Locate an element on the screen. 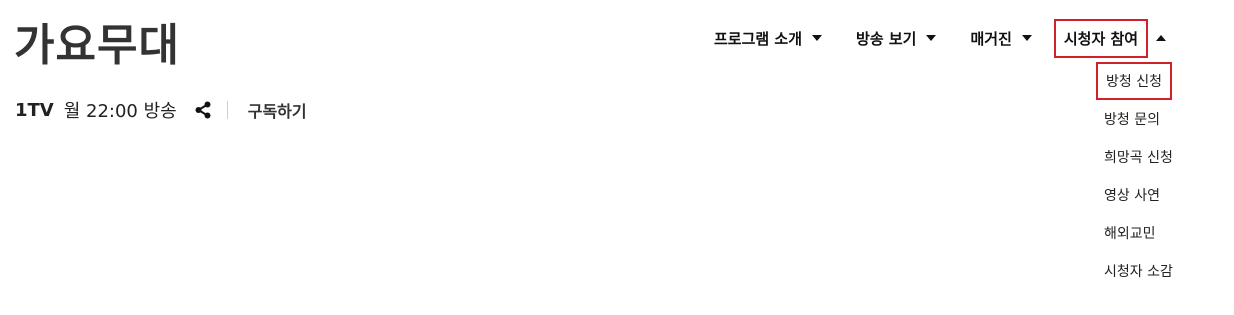  submenu-item-label: 희망곡 신청 is located at coordinates (1138, 158).